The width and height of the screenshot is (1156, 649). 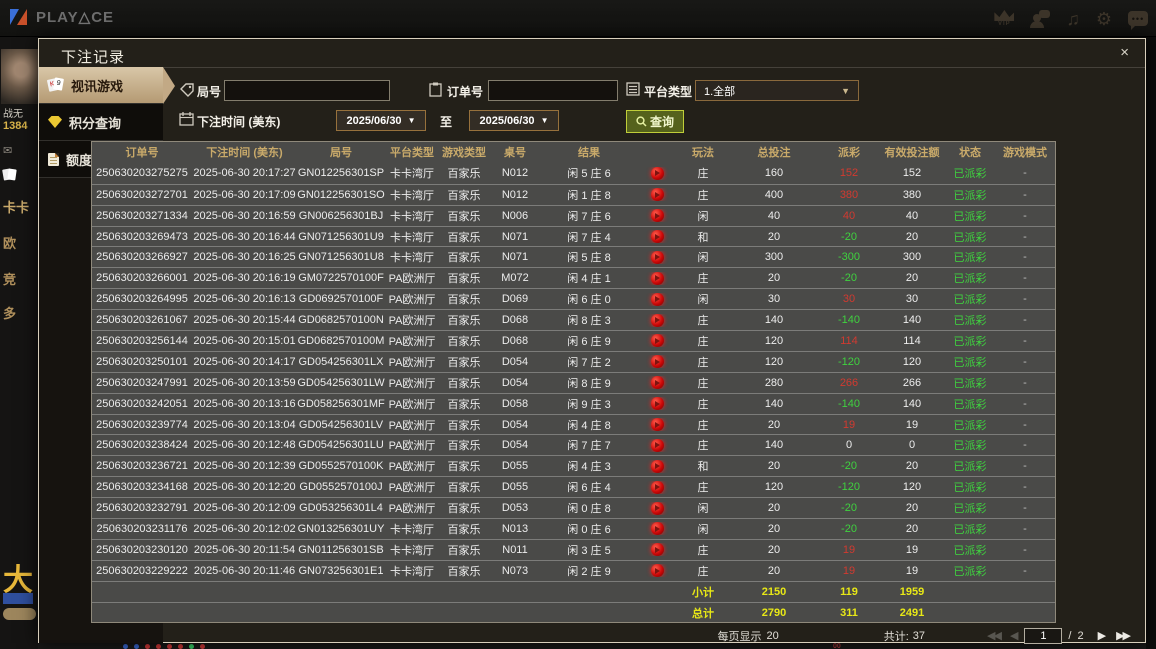 I want to click on playace-logo-icon, so click(x=20, y=17).